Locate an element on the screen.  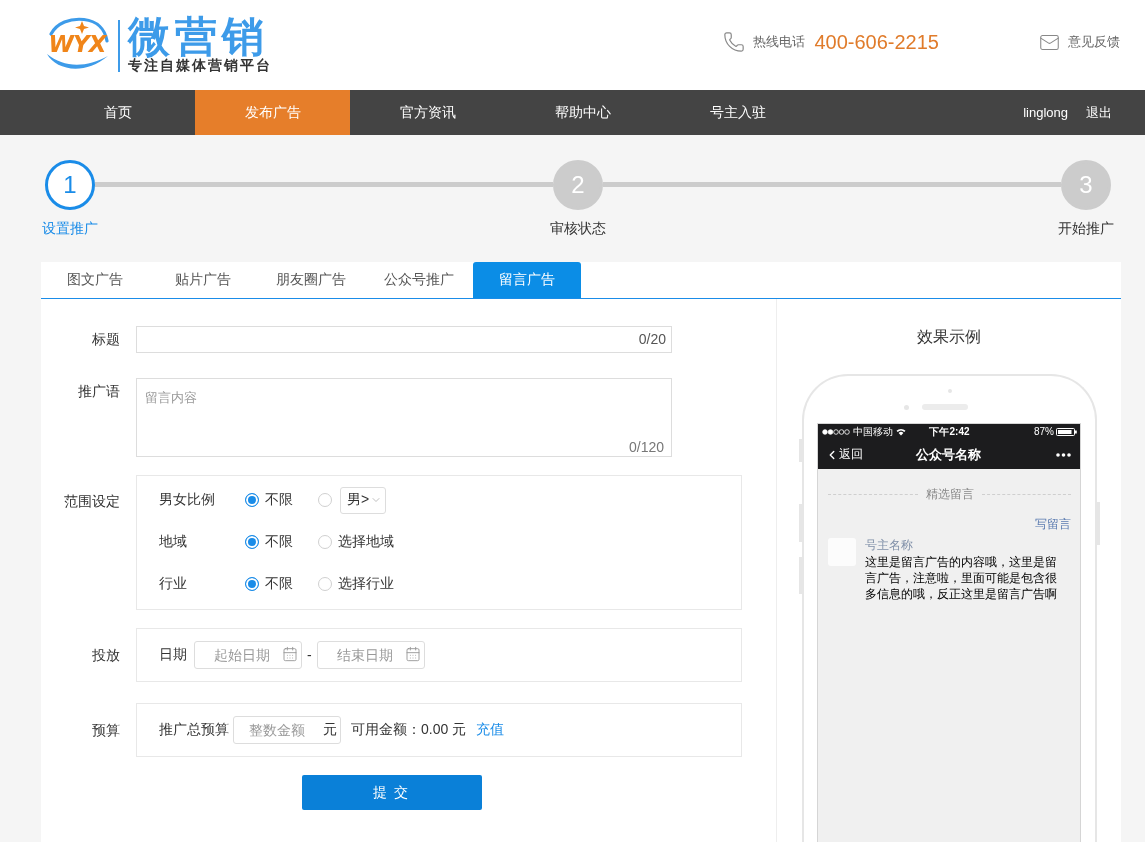
status-time: 下午2:42 is located at coordinates (949, 432).